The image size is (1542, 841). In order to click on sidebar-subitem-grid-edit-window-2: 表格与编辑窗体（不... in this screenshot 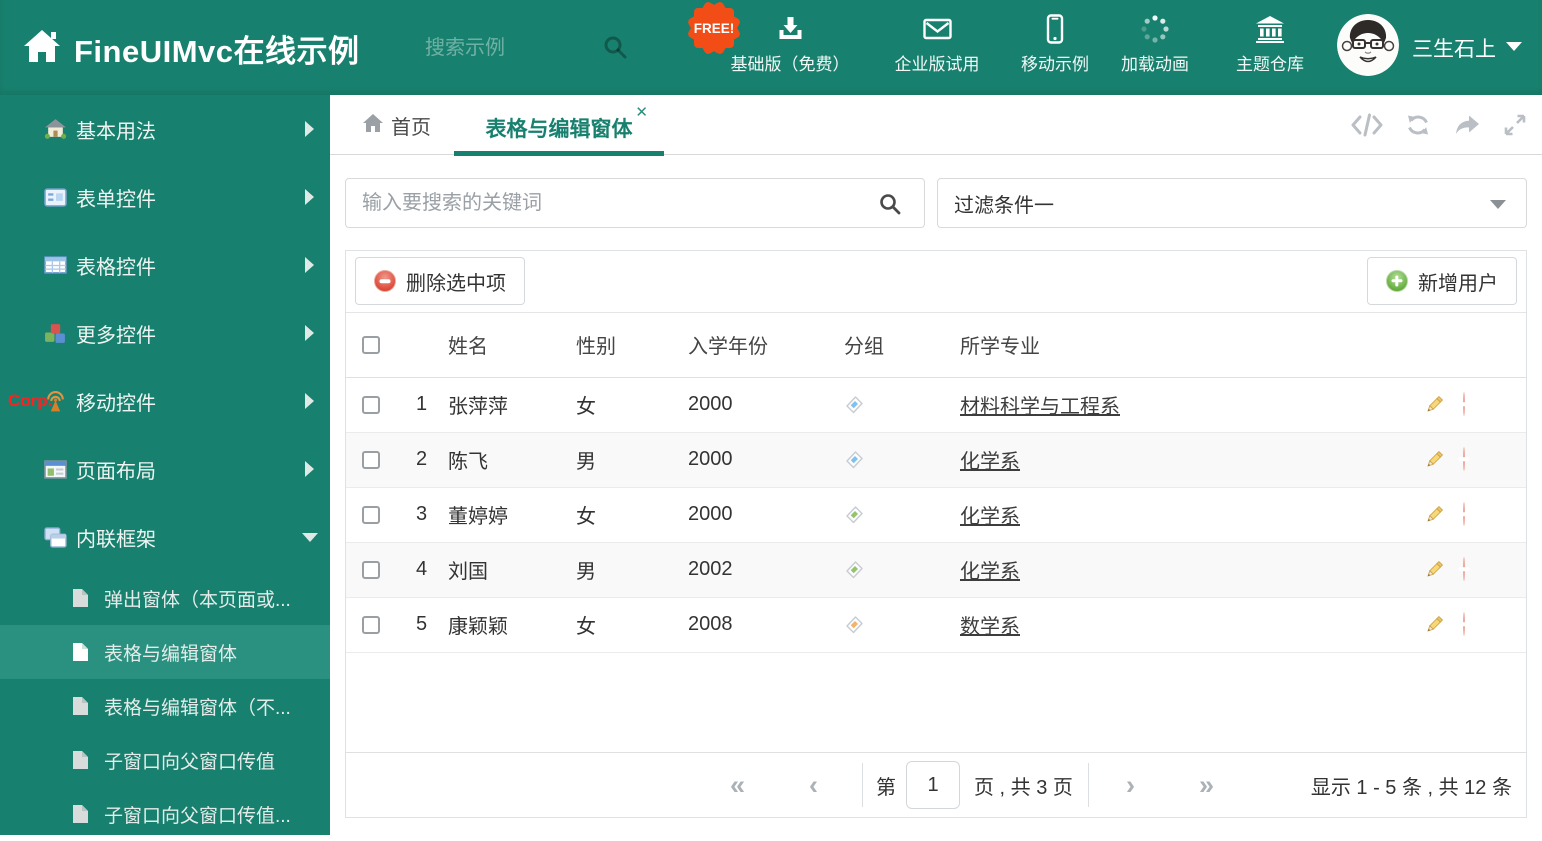, I will do `click(165, 706)`.